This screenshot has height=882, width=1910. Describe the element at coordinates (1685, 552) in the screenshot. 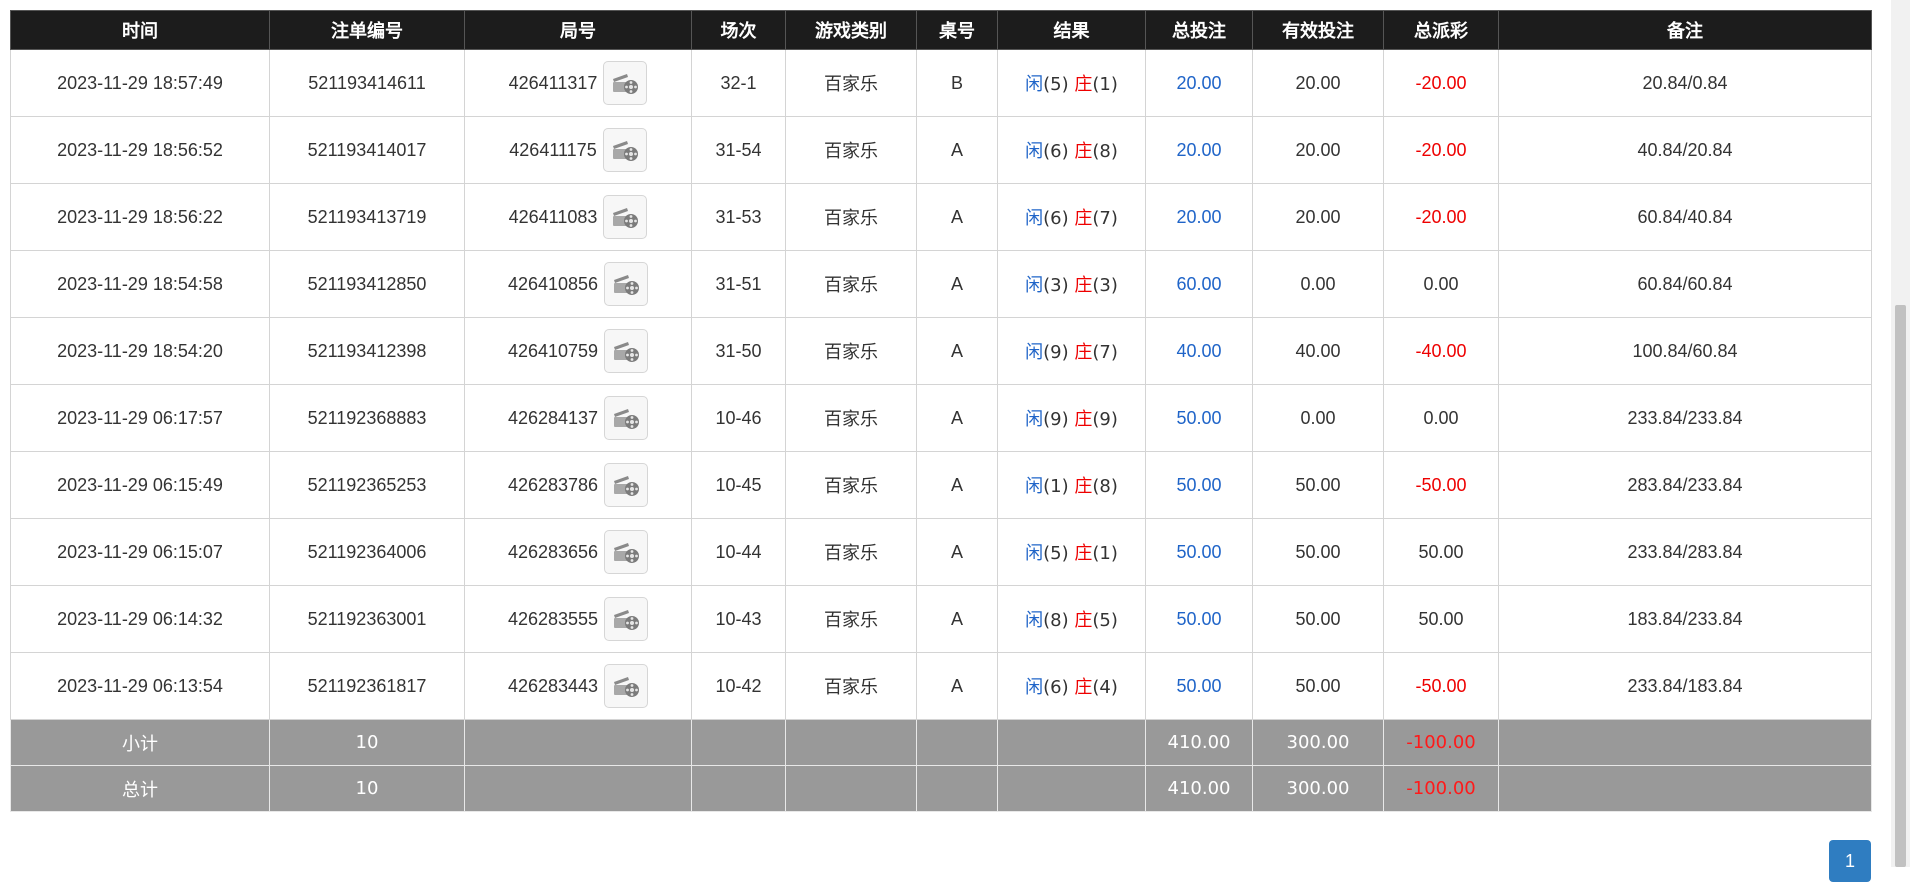

I see `cell-remark: 233.84/283.84` at that location.